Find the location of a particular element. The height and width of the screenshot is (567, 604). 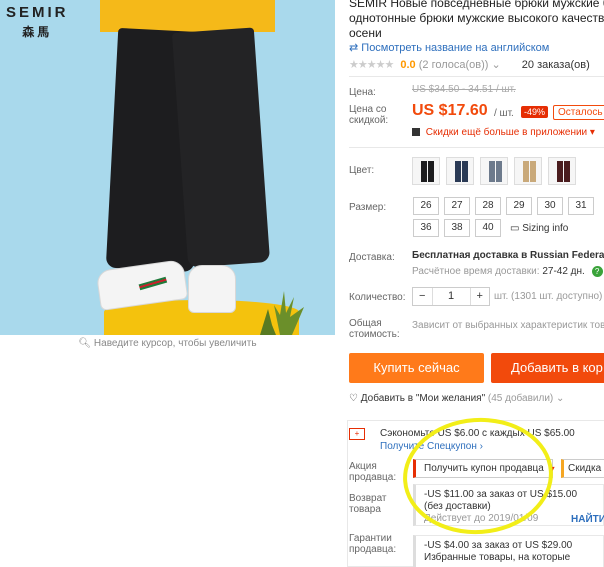

coupon-amount: -US $4.00 за заказ от US $29.00 is located at coordinates (498, 545).